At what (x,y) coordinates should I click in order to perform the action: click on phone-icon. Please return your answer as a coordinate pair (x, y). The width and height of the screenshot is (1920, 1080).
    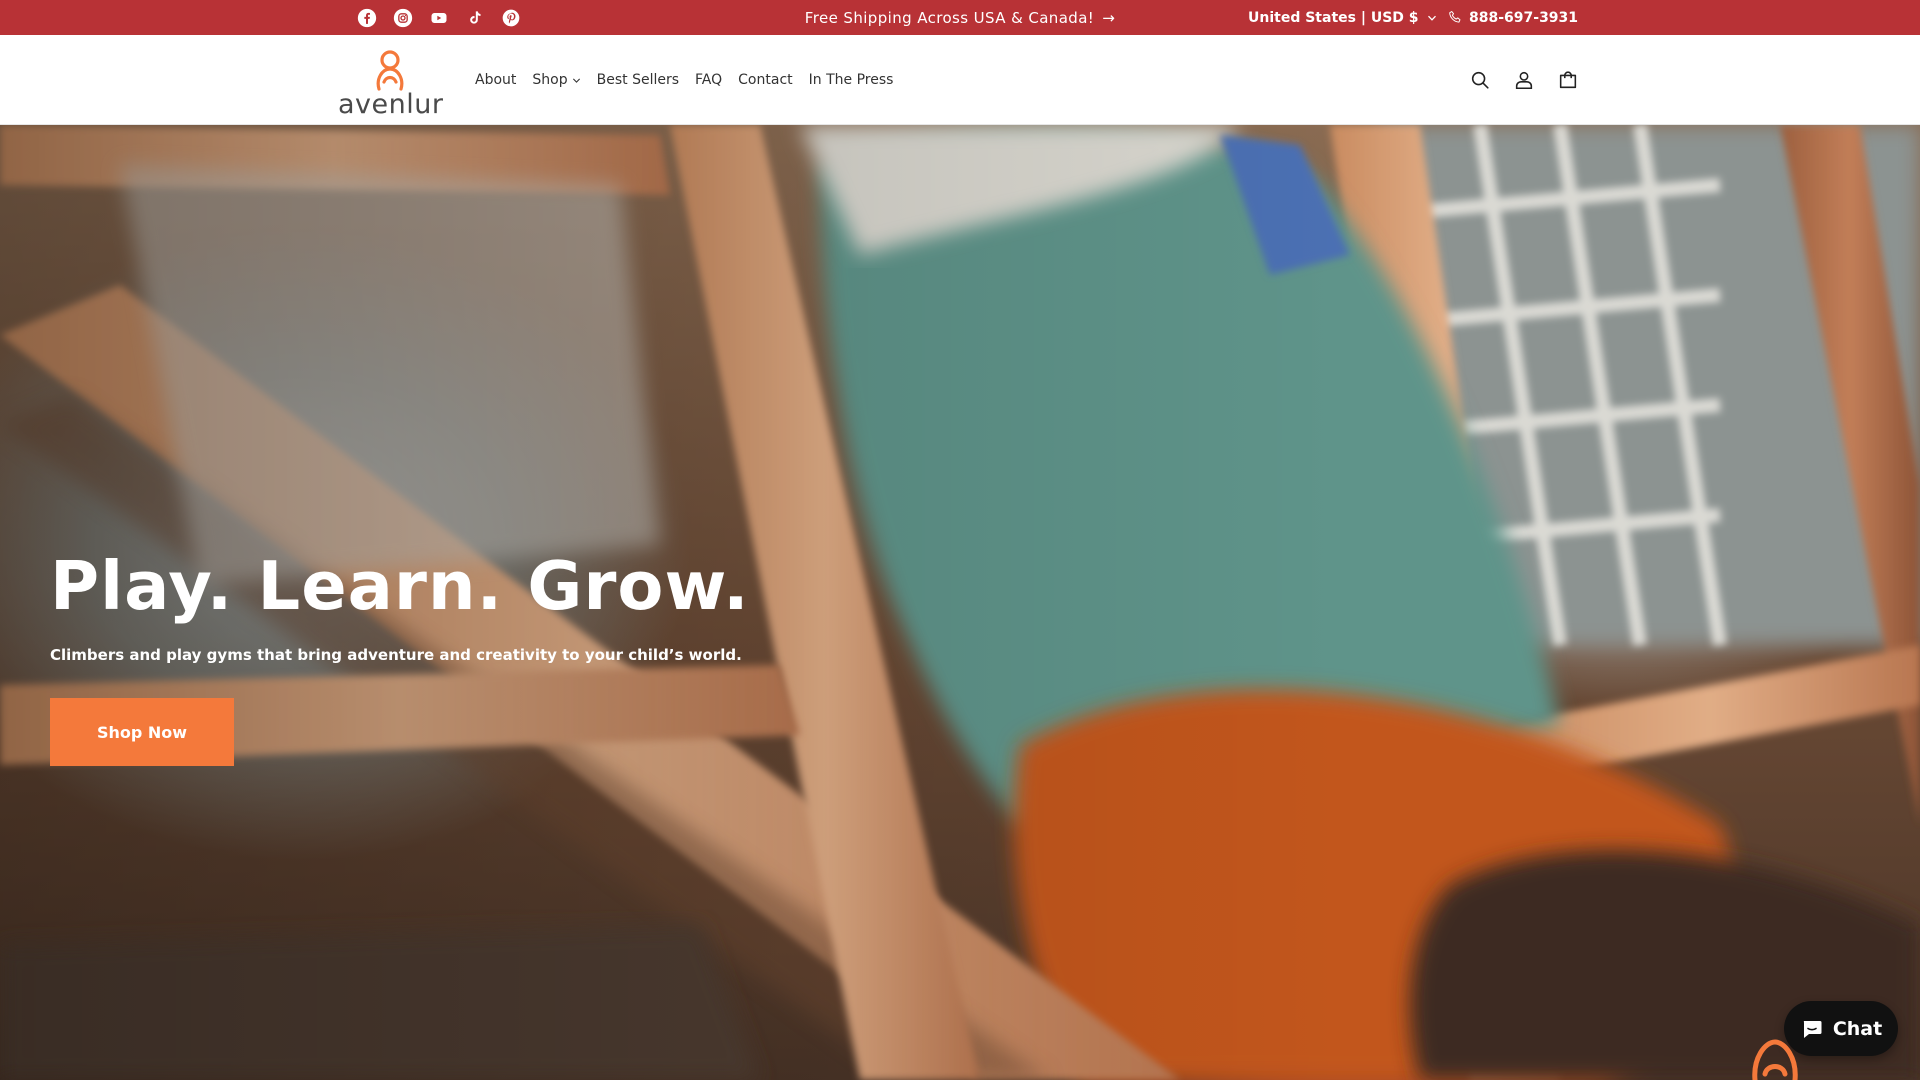
    Looking at the image, I should click on (1455, 16).